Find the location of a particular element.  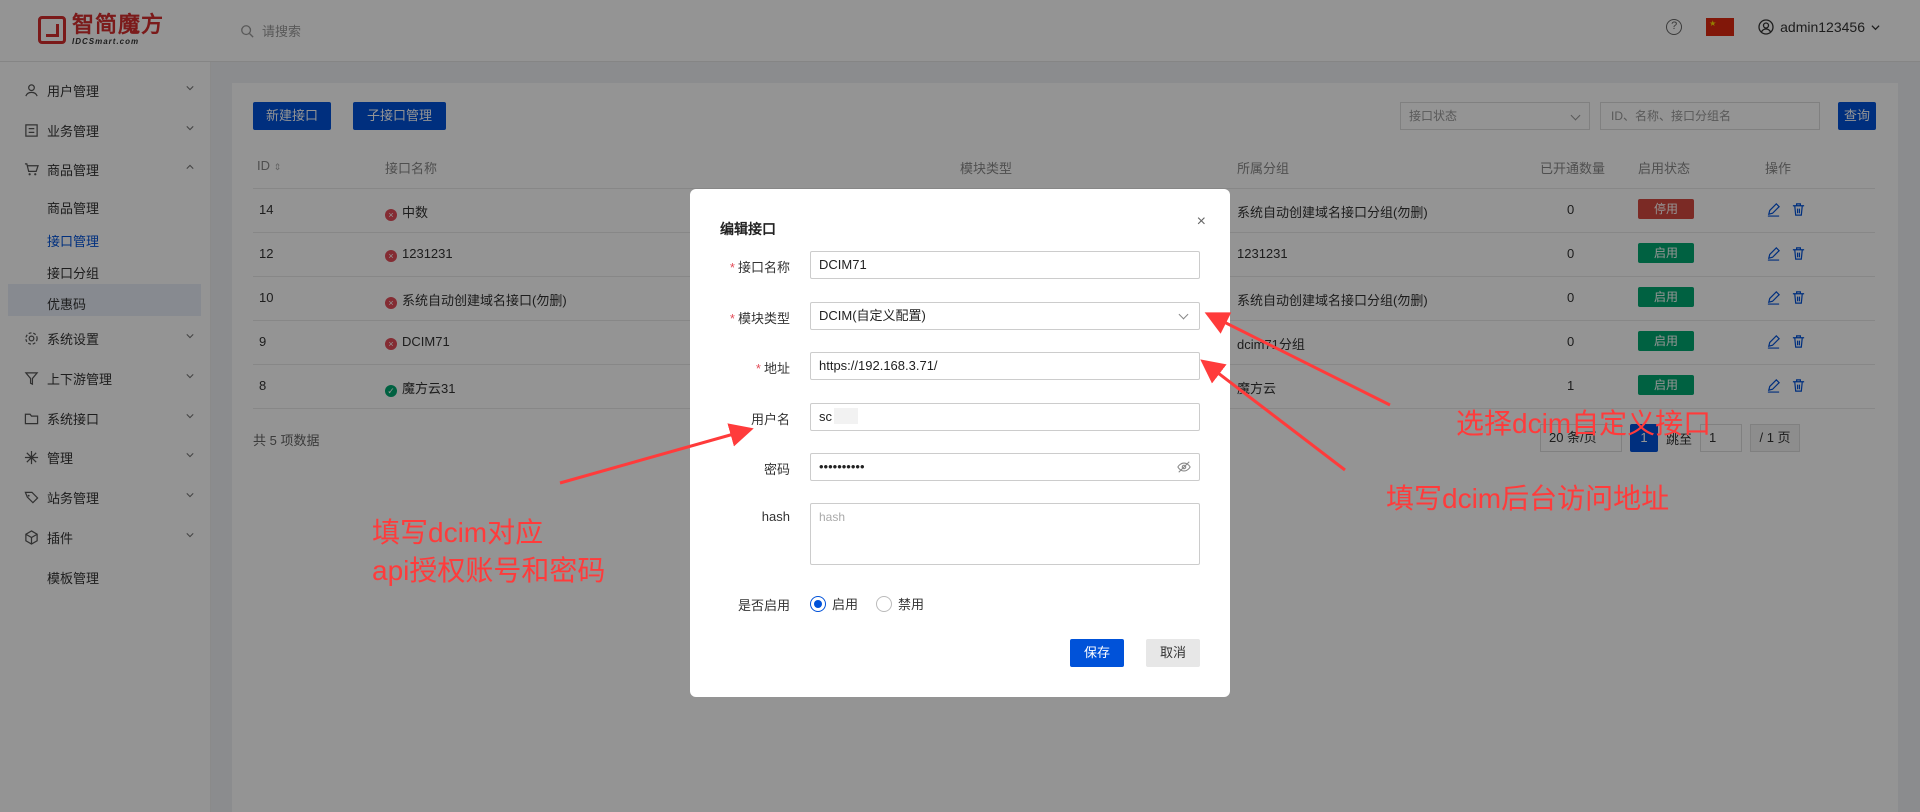

arrow-to-address is located at coordinates (1273, 415).